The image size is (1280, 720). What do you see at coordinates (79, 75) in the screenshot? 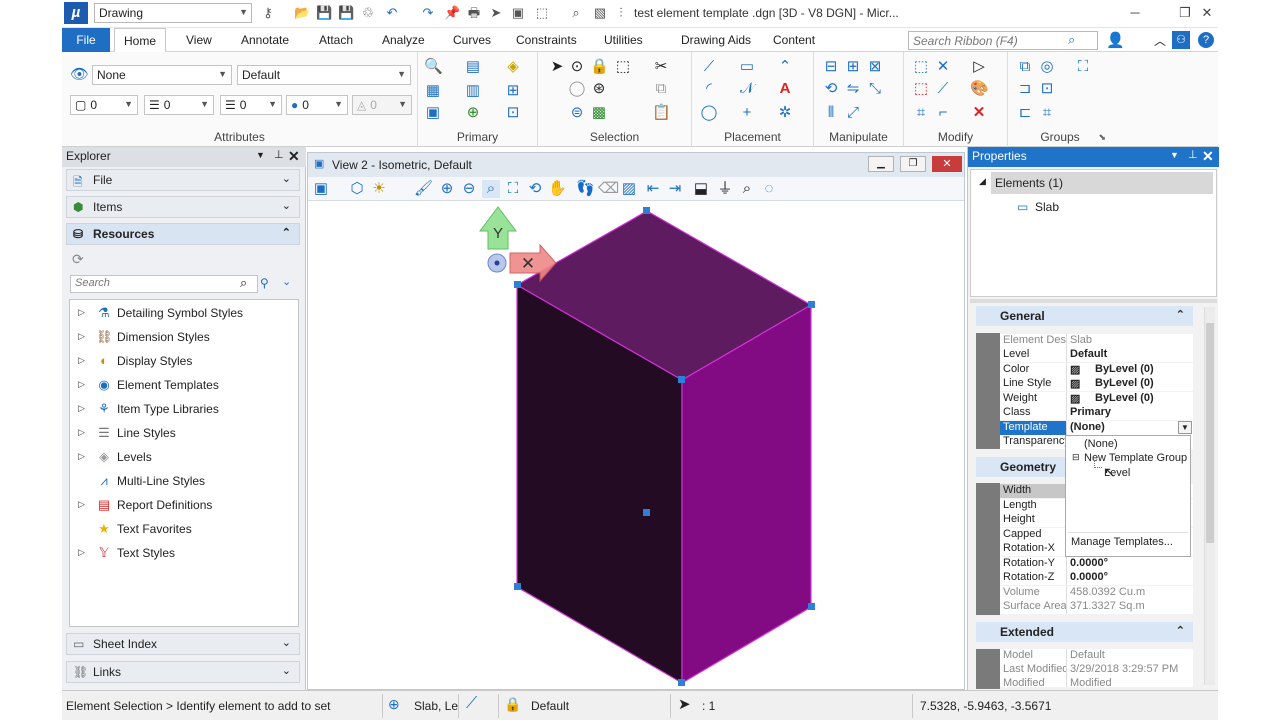
I see `attributes-icon: 👁` at bounding box center [79, 75].